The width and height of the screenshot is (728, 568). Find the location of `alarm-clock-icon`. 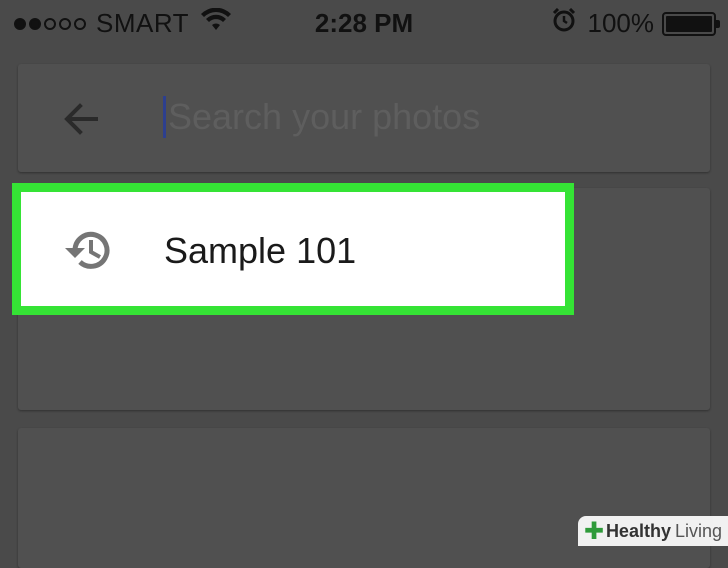

alarm-clock-icon is located at coordinates (564, 23).